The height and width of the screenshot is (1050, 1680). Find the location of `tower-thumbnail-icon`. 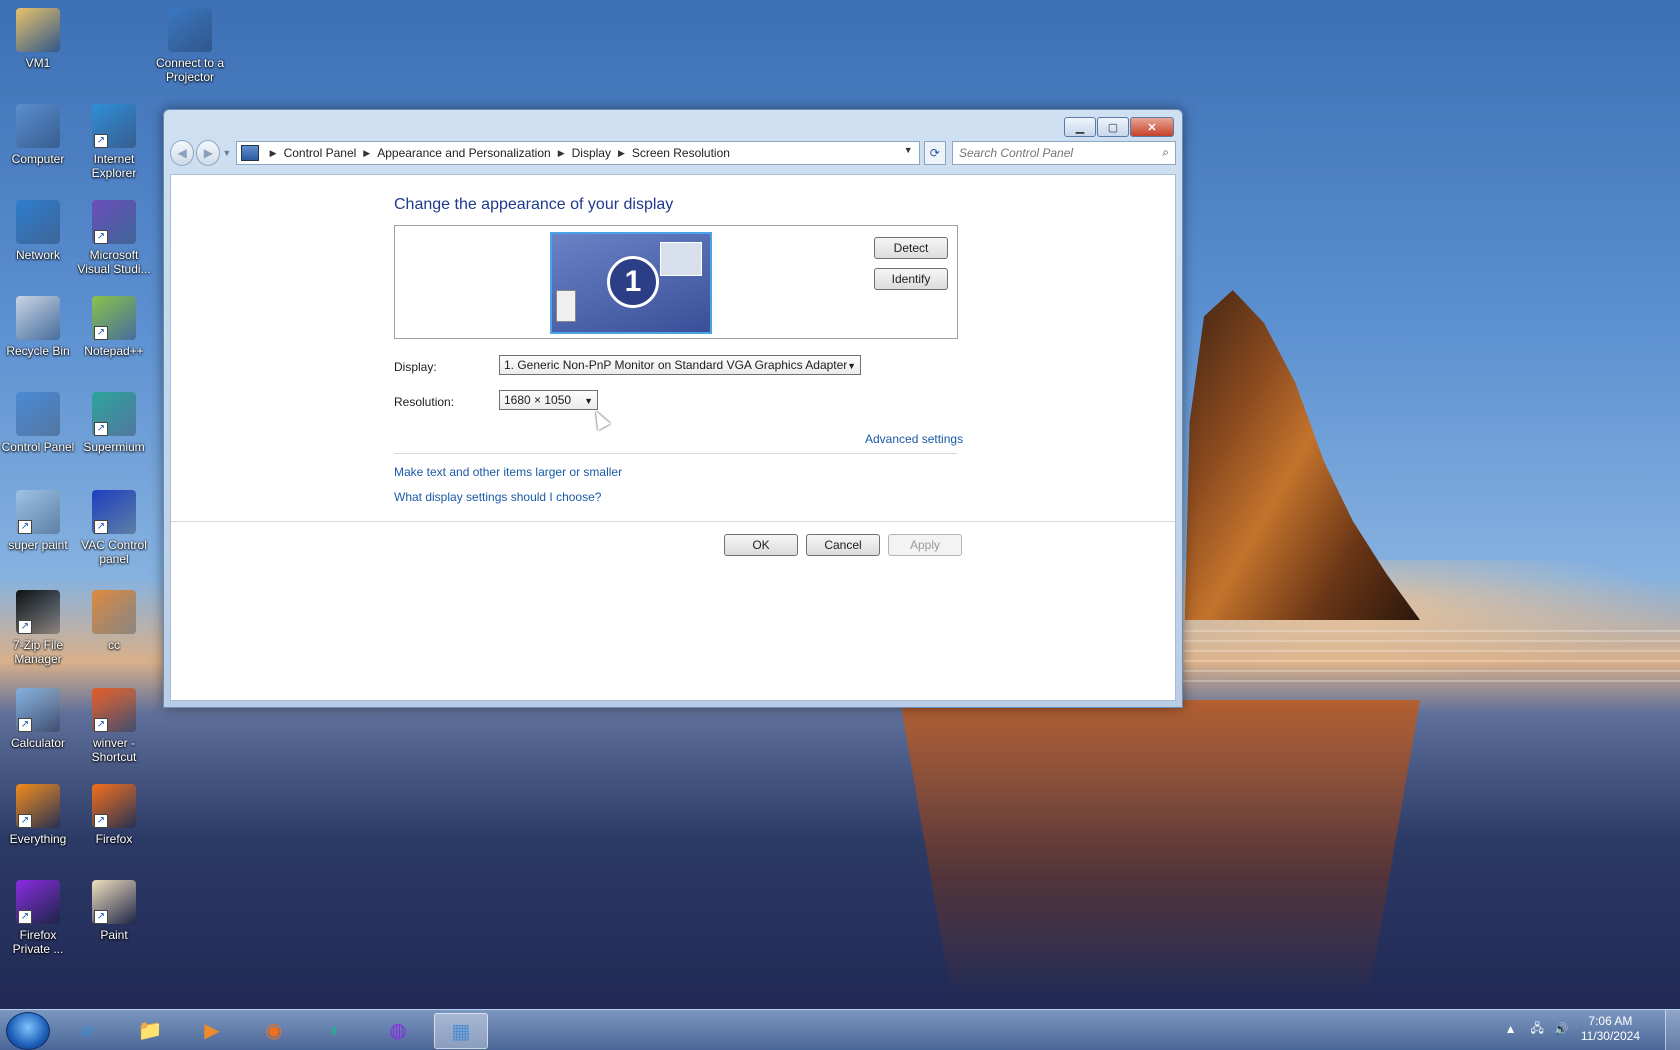

tower-thumbnail-icon is located at coordinates (566, 306).